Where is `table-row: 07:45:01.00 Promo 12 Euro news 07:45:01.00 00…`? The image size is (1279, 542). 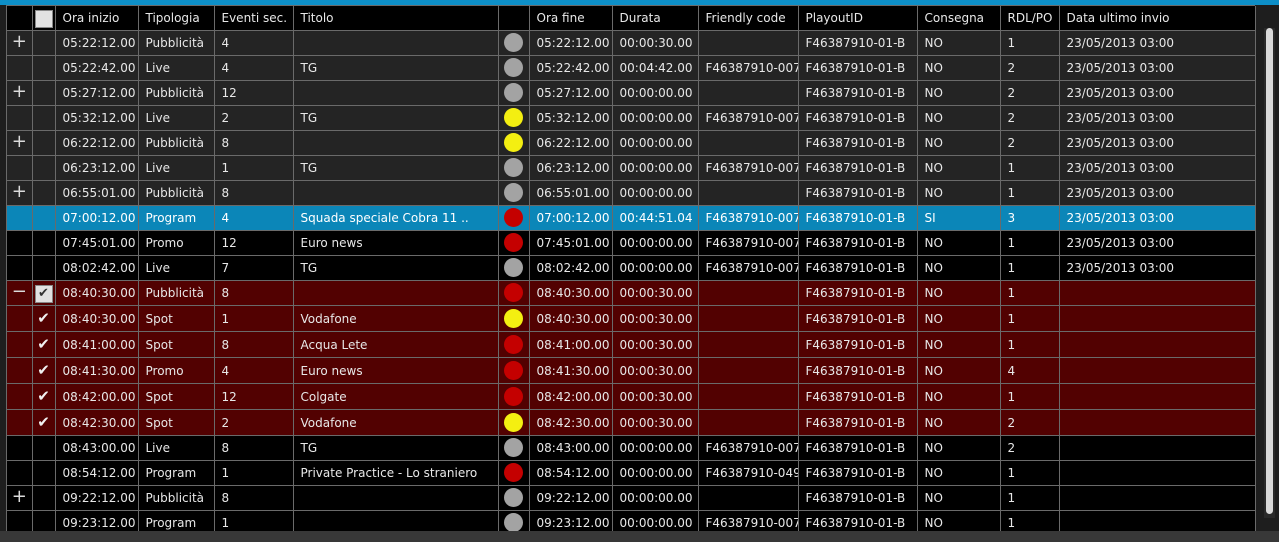 table-row: 07:45:01.00 Promo 12 Euro news 07:45:01.00 00… is located at coordinates (631, 243).